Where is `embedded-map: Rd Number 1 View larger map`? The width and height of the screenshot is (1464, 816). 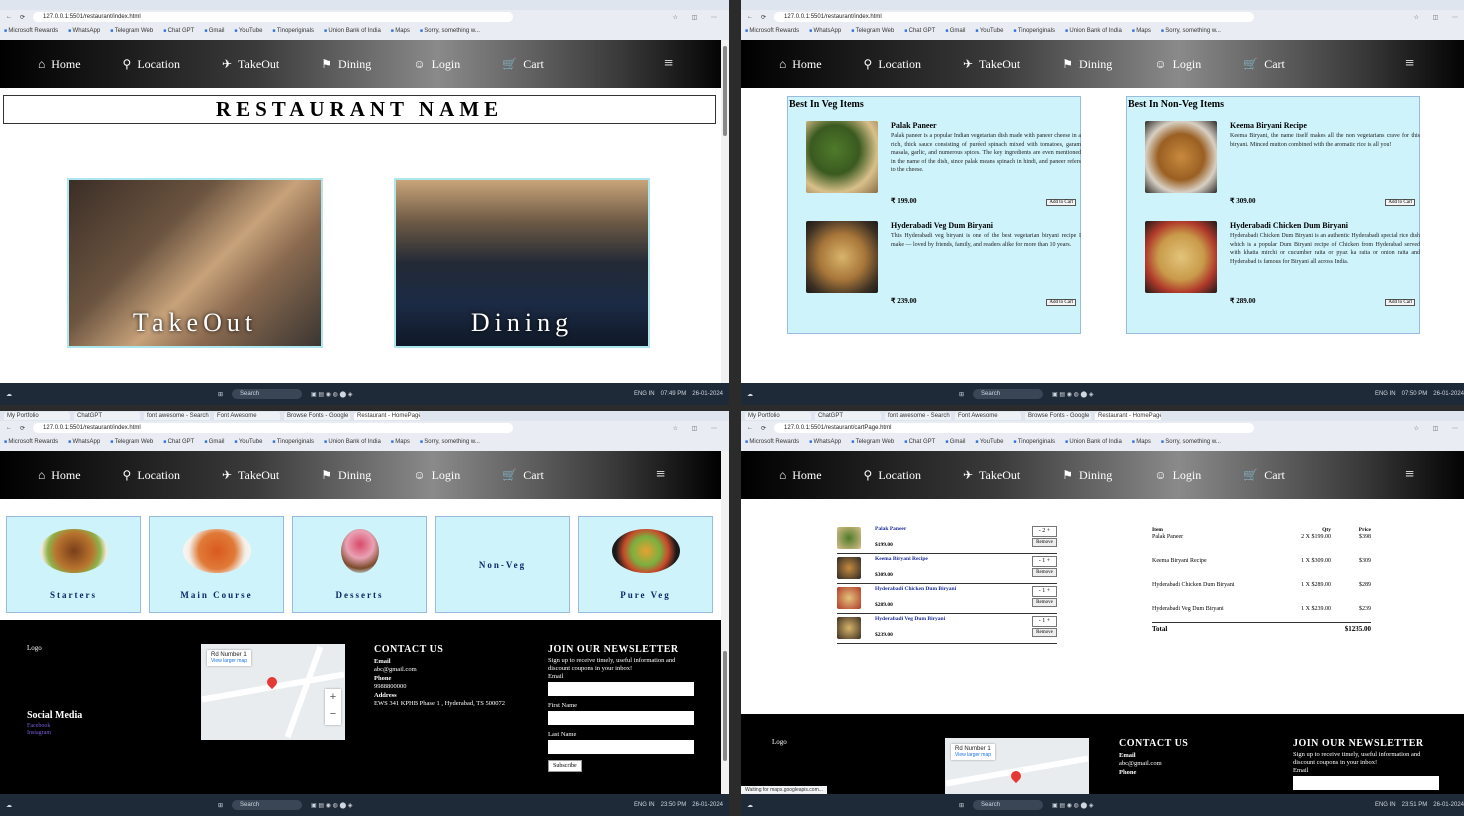
embedded-map: Rd Number 1 View larger map is located at coordinates (1017, 766).